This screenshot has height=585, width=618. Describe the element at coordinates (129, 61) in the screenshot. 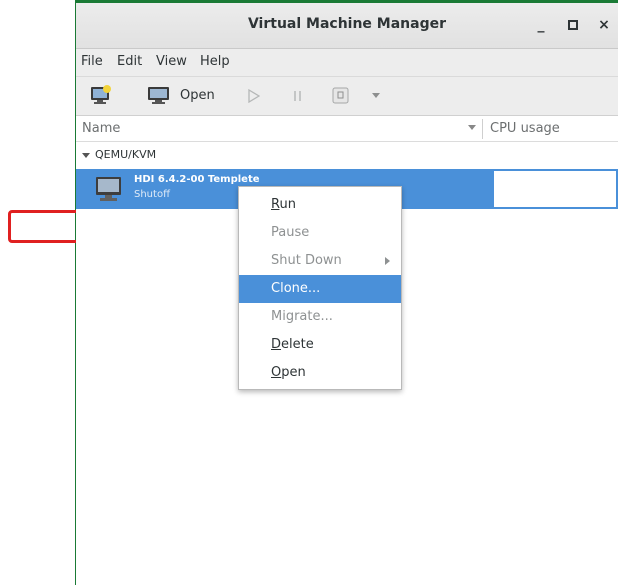

I see `menu-edit: Edit` at that location.